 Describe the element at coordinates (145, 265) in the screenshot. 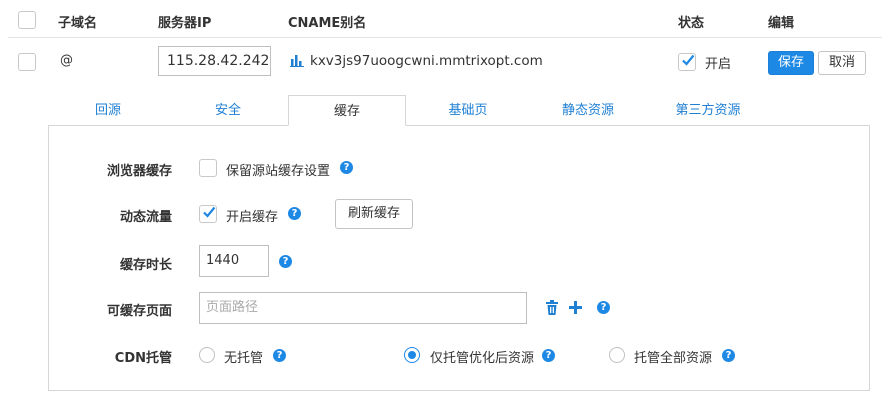

I see `cache-duration-label: 缓存时长` at that location.